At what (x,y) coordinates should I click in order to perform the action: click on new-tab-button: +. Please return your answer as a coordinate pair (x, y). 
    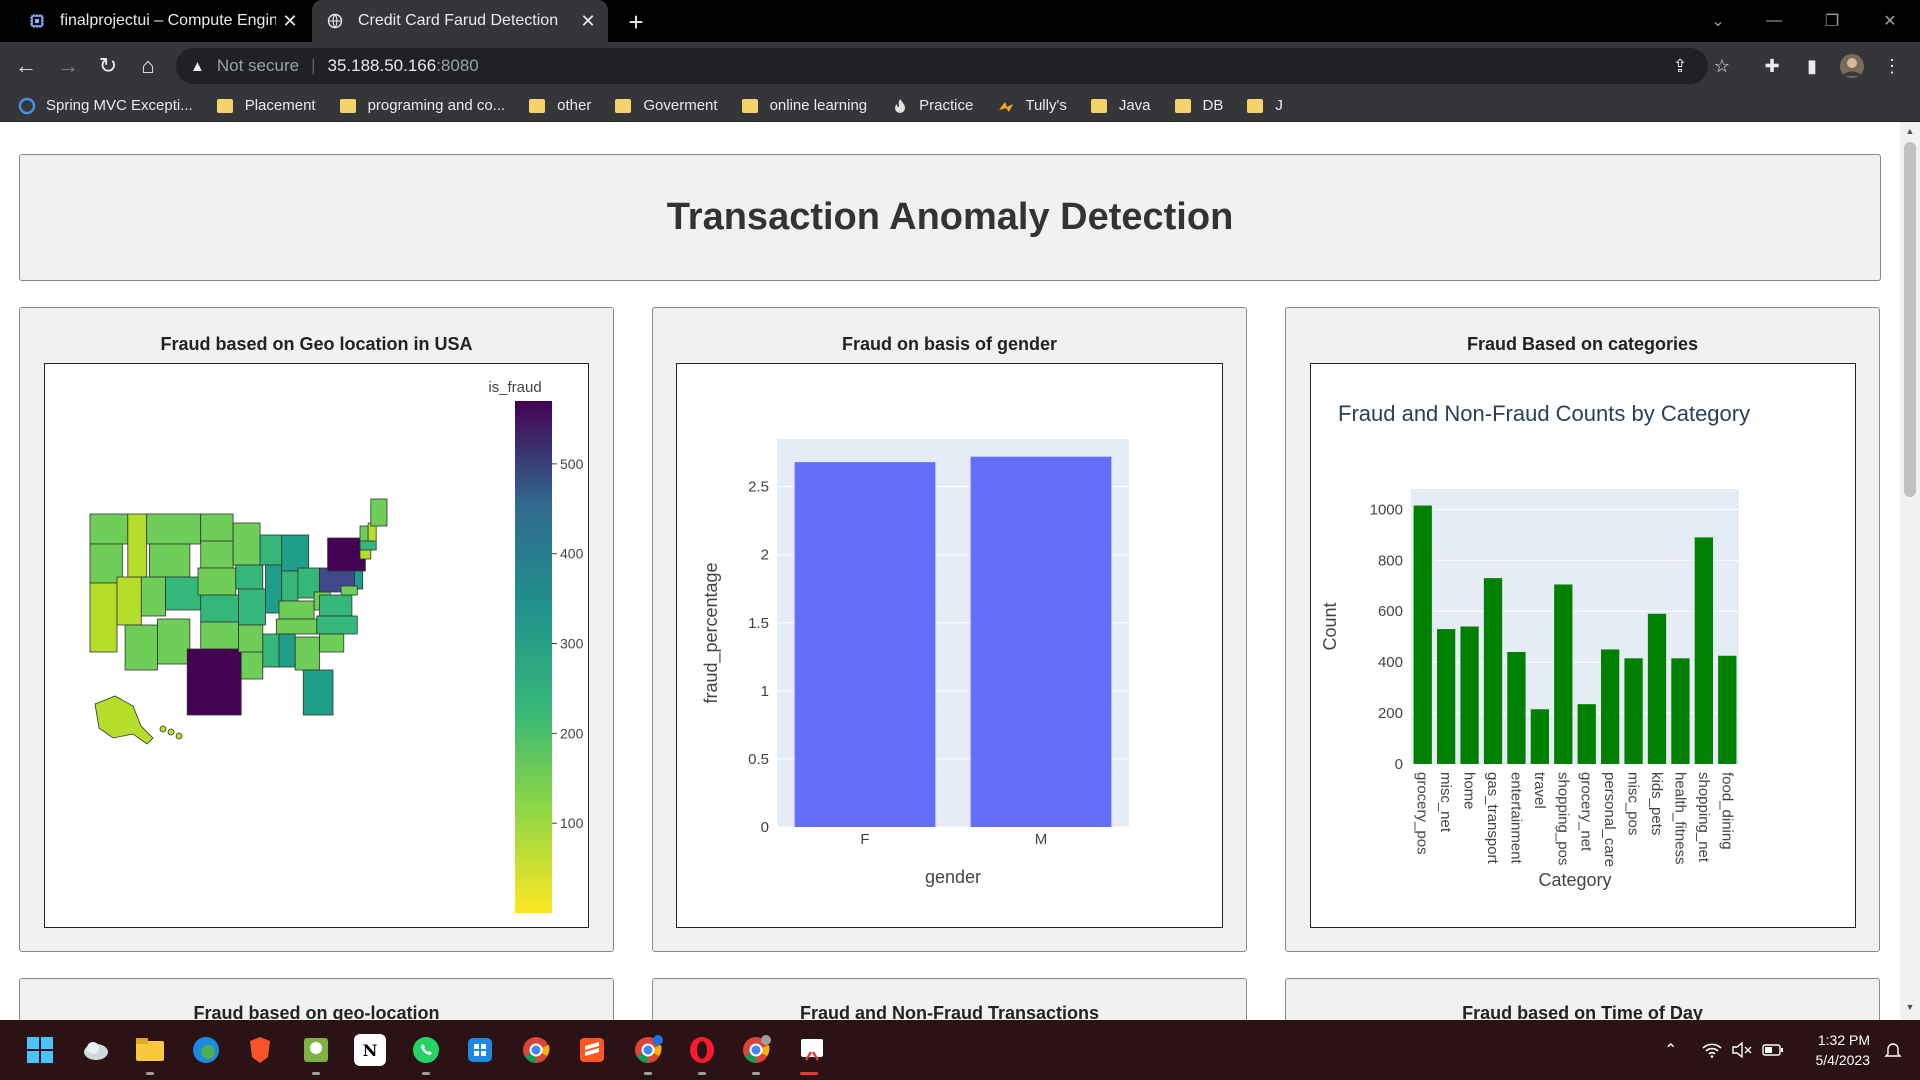
    Looking at the image, I should click on (636, 22).